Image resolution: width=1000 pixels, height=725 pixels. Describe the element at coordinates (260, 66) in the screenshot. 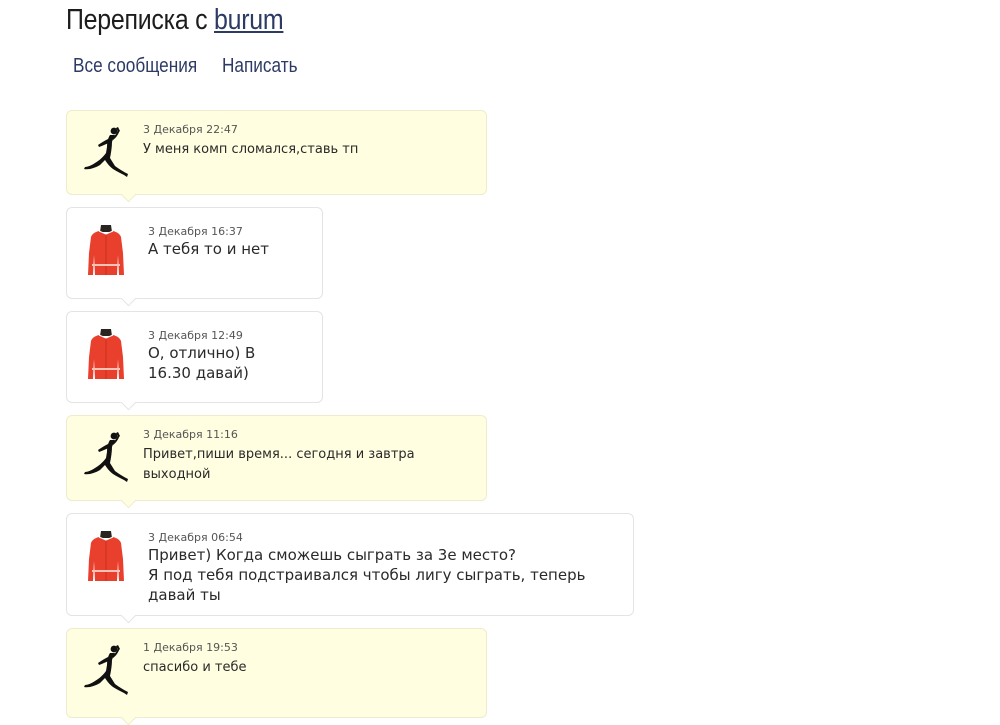

I see `write-message-link: Написать` at that location.